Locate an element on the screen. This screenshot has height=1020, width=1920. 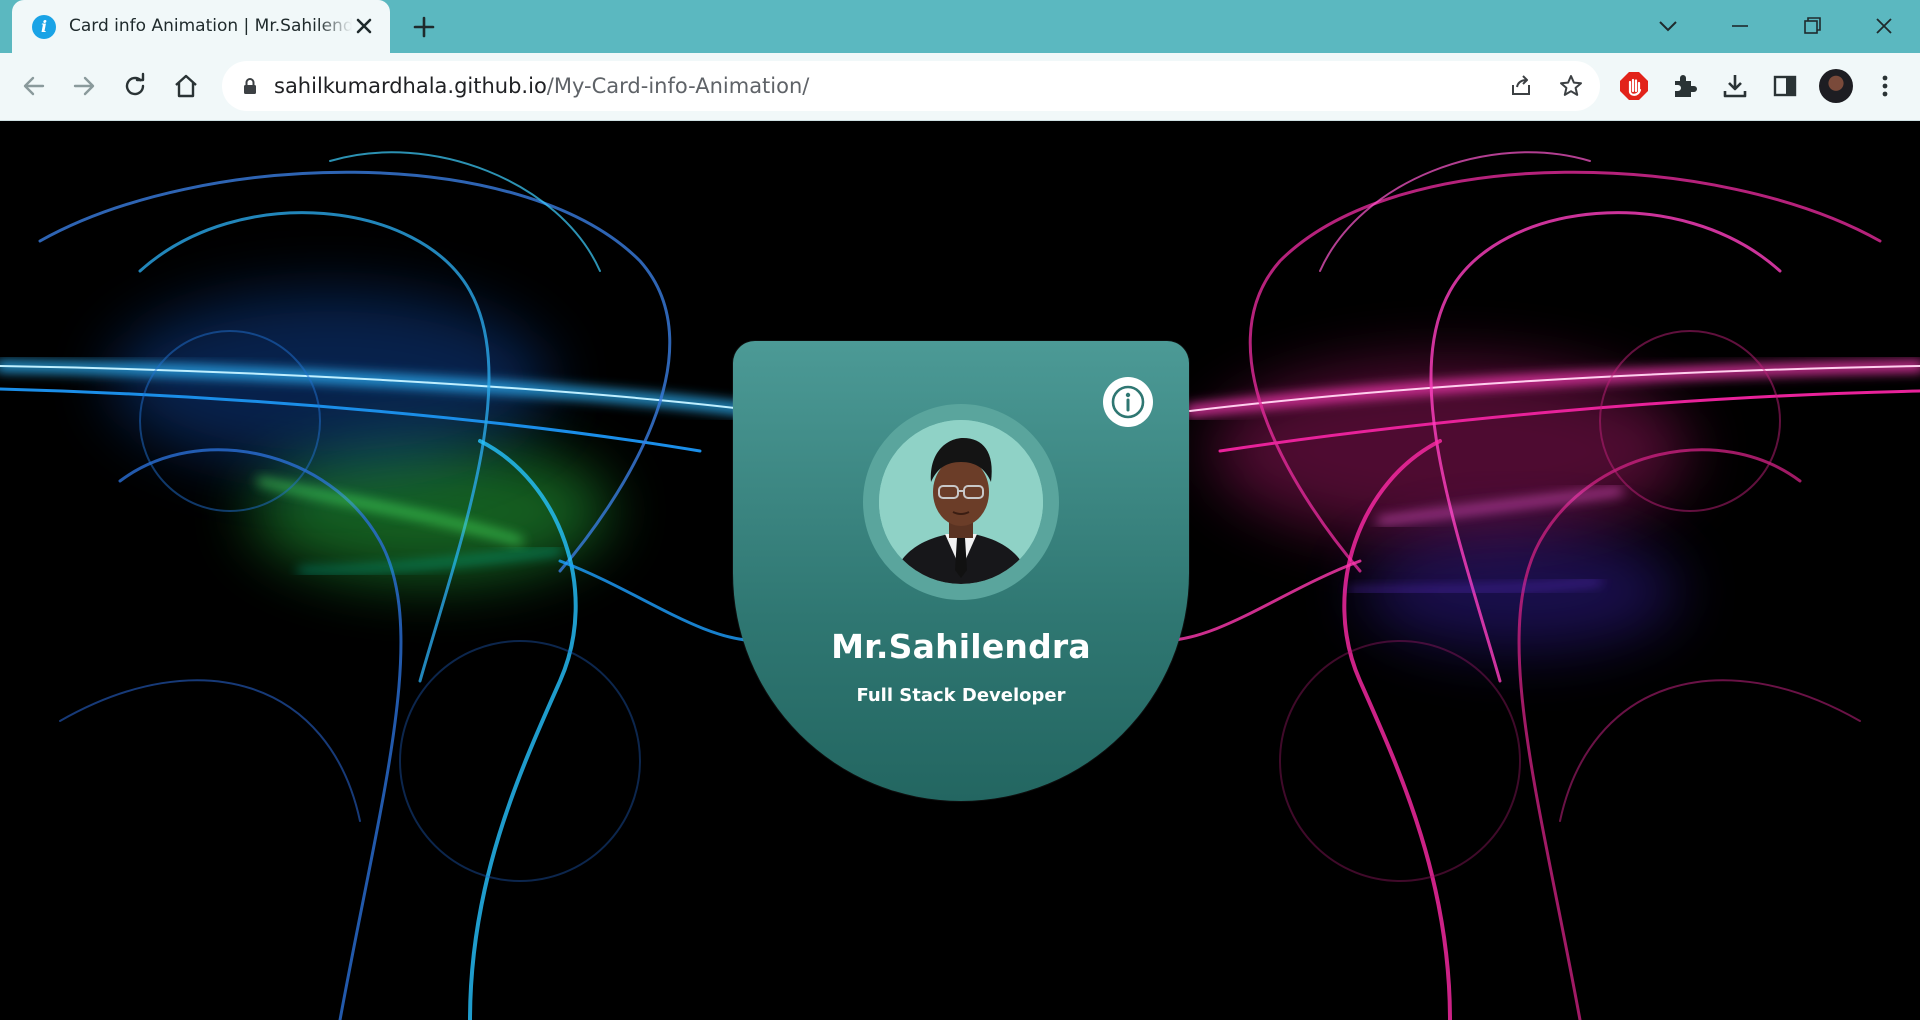
bookmark-star-icon is located at coordinates (1571, 86).